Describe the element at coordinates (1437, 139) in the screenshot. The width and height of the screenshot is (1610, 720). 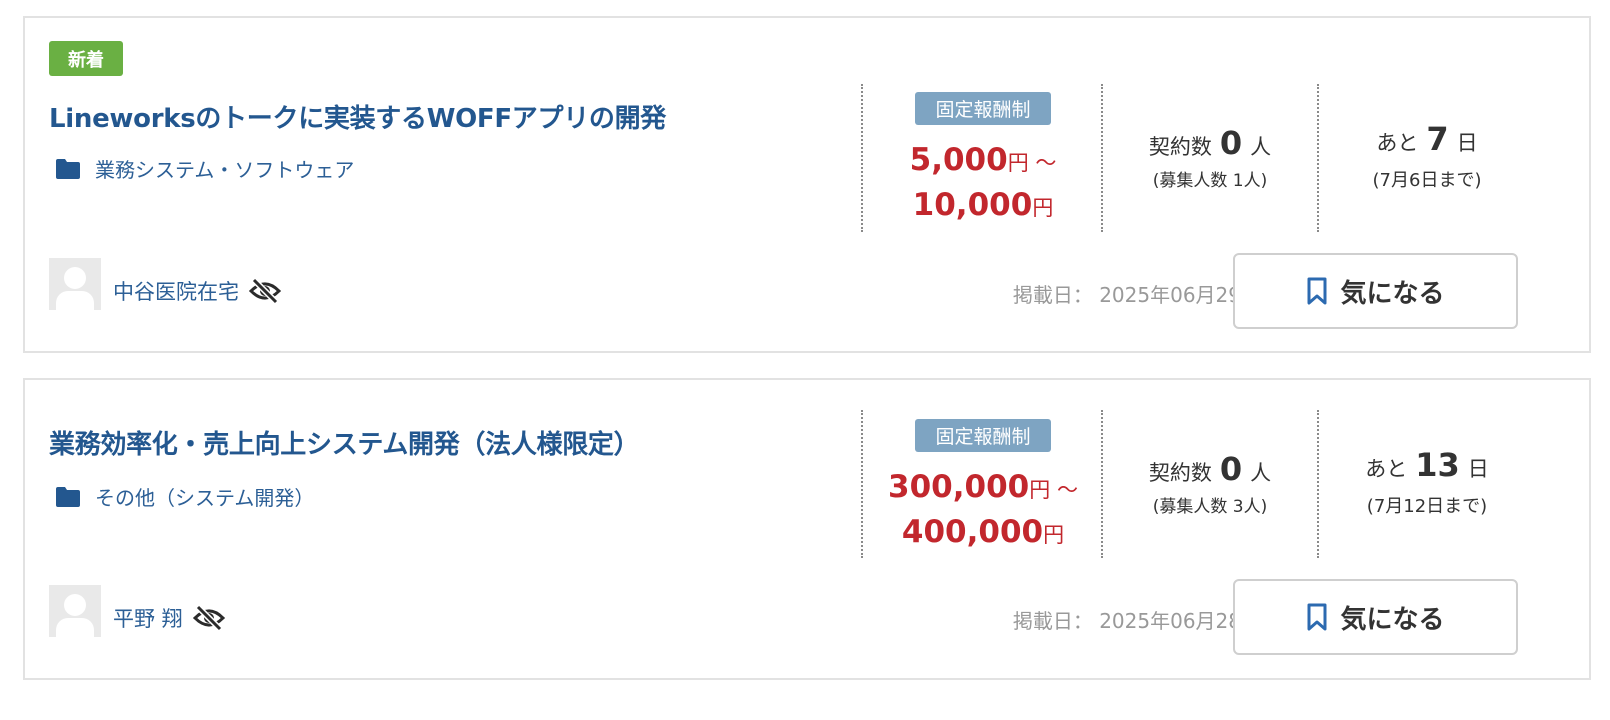
I see `days-number: 7` at that location.